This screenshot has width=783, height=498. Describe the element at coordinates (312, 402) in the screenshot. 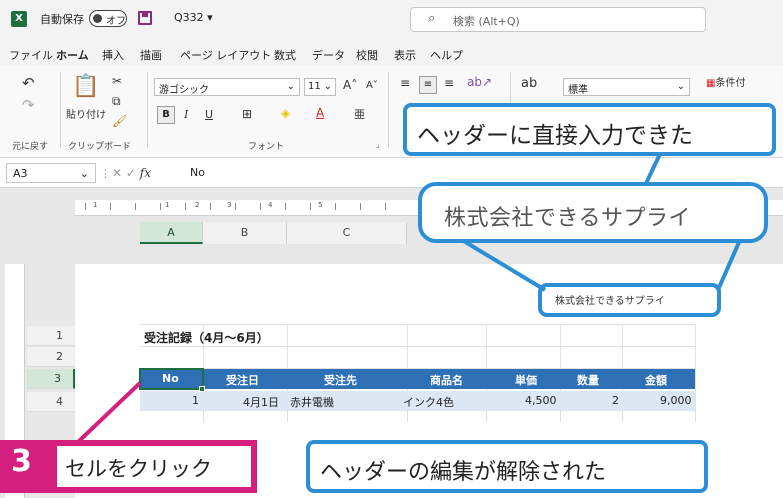

I see `cell-customer: 赤井電機` at that location.